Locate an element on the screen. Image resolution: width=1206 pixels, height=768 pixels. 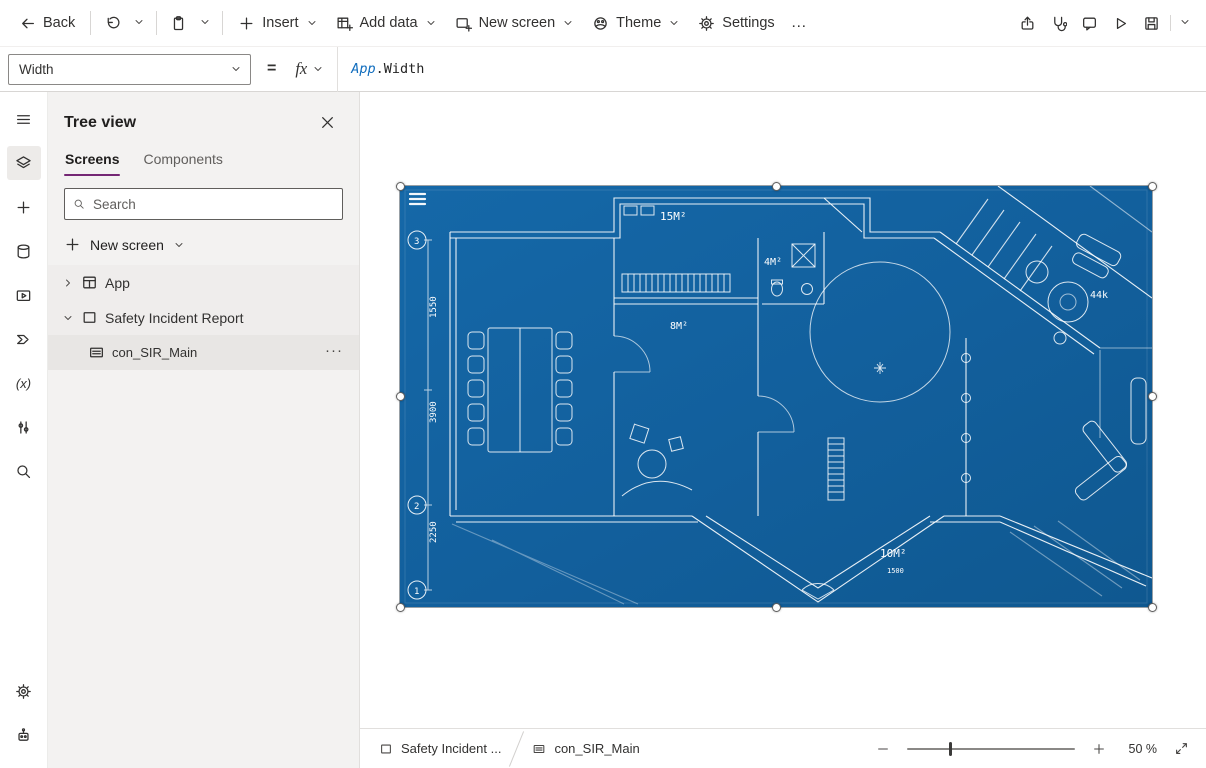
rail-tree-view-button is located at coordinates (23, 163).